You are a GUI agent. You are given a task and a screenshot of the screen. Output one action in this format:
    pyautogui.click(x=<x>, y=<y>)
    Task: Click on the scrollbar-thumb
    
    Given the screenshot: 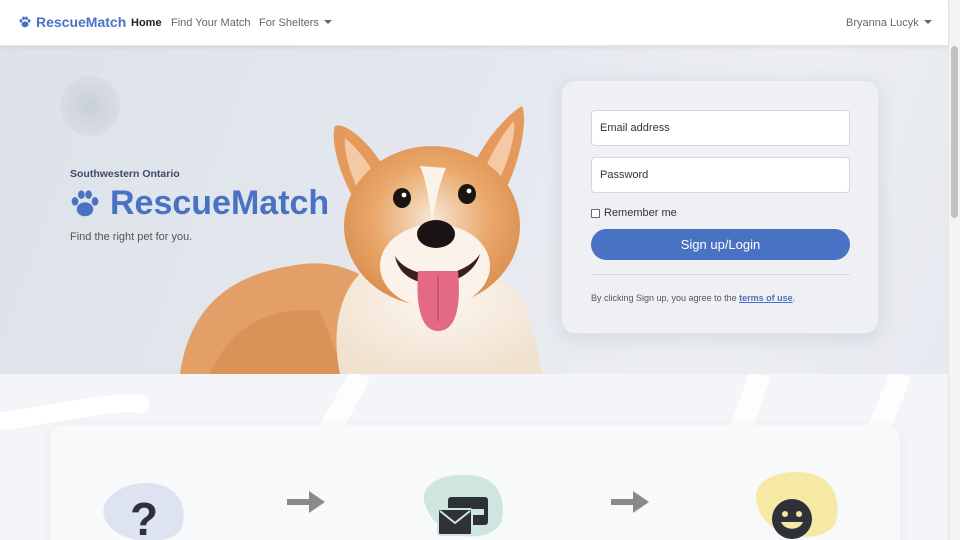 What is the action you would take?
    pyautogui.click(x=954, y=132)
    